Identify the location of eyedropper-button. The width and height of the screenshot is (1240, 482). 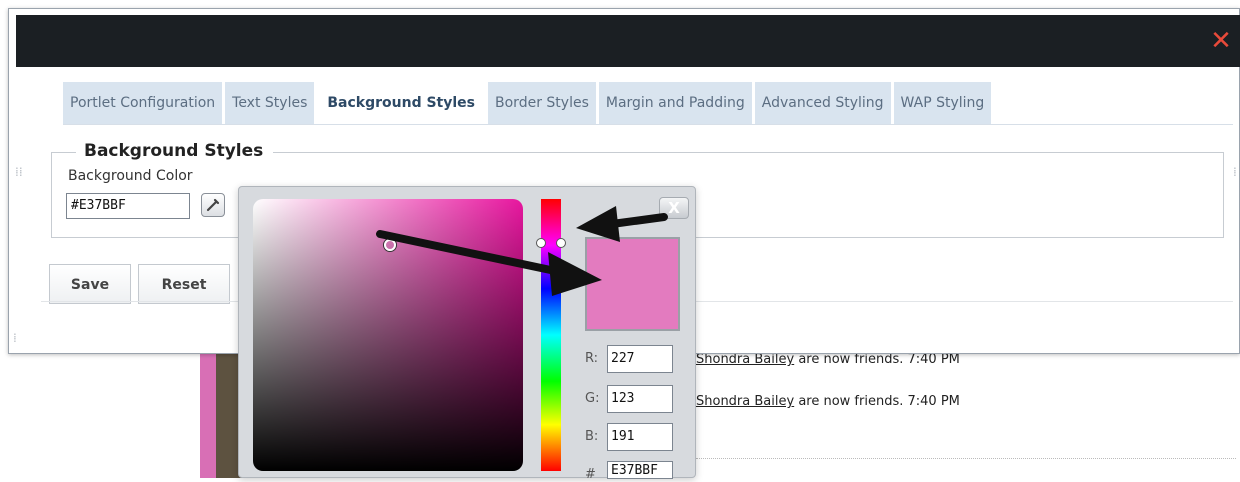
(213, 205).